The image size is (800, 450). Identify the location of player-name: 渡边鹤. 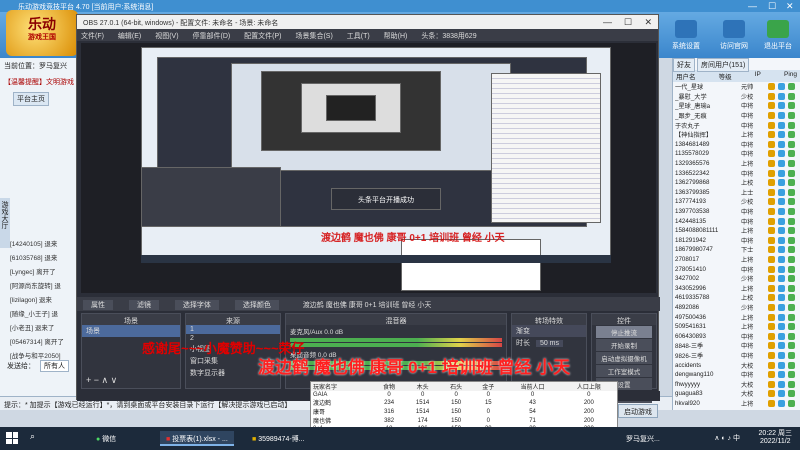
(322, 404).